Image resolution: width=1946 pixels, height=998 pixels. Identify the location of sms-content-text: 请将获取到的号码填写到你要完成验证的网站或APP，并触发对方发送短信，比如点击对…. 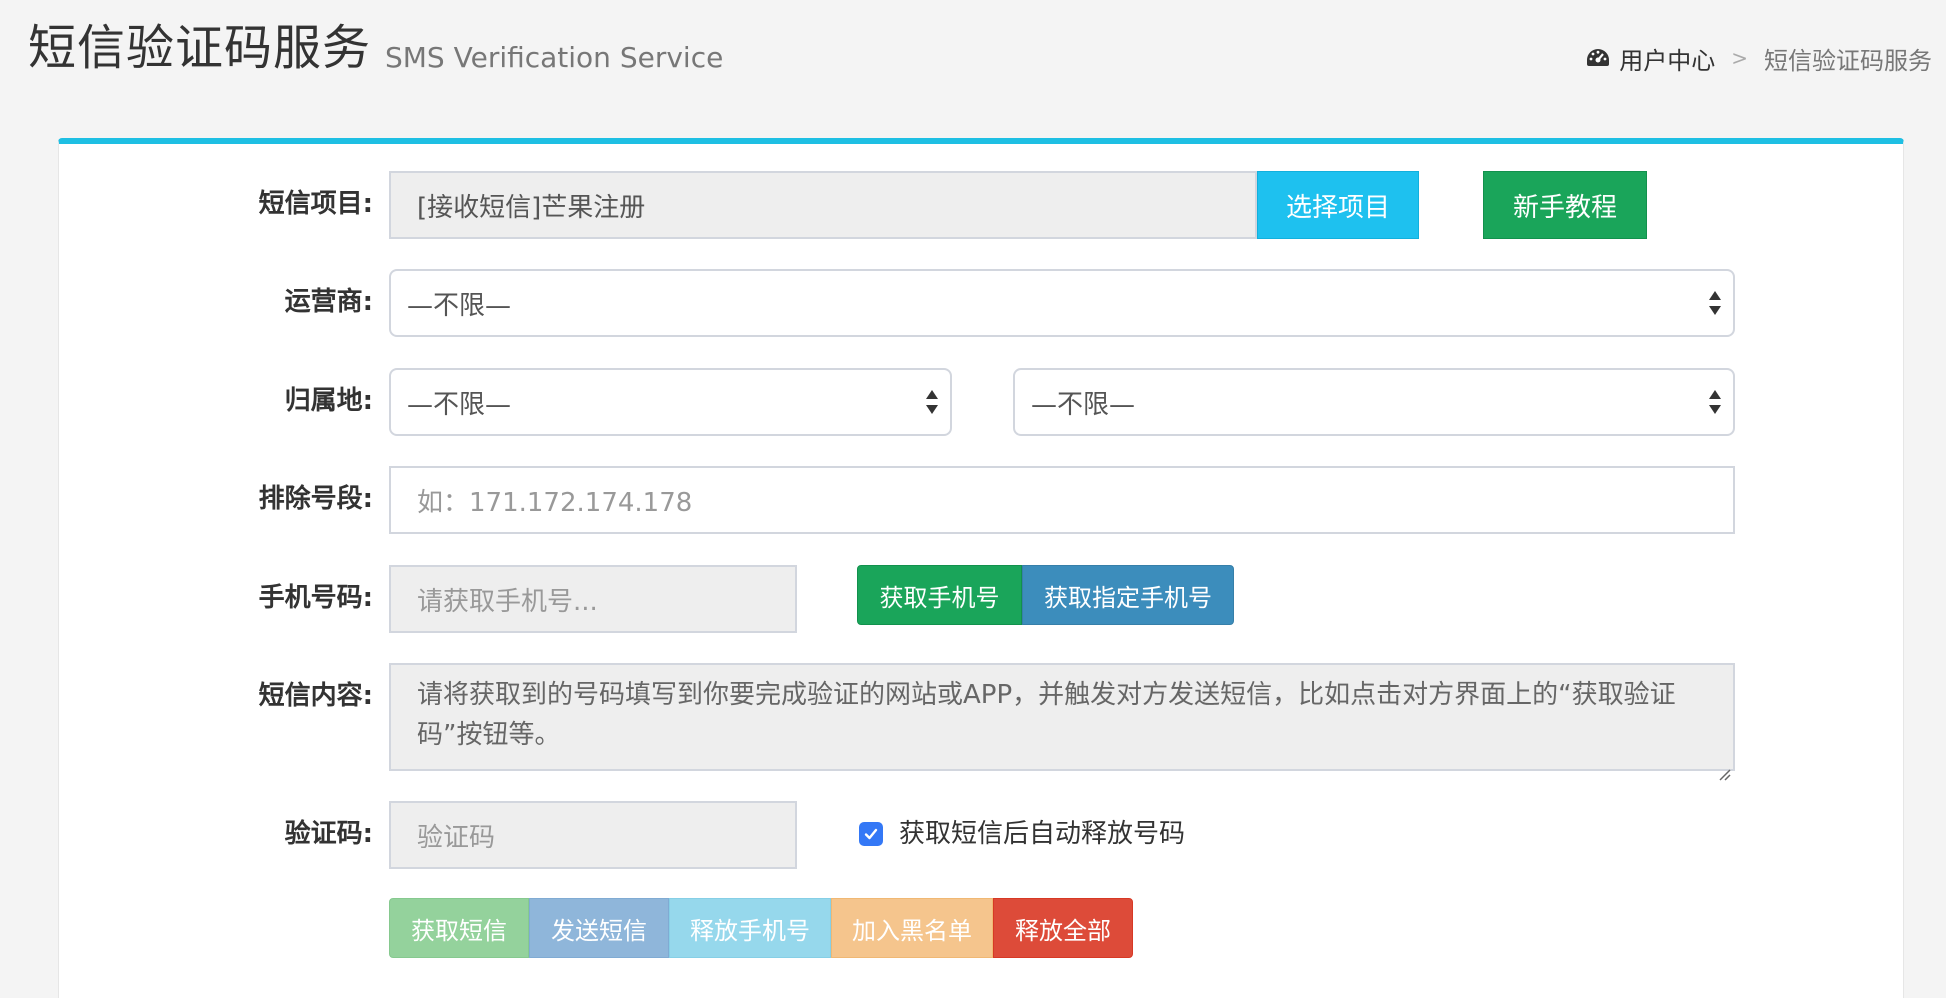
(1046, 715).